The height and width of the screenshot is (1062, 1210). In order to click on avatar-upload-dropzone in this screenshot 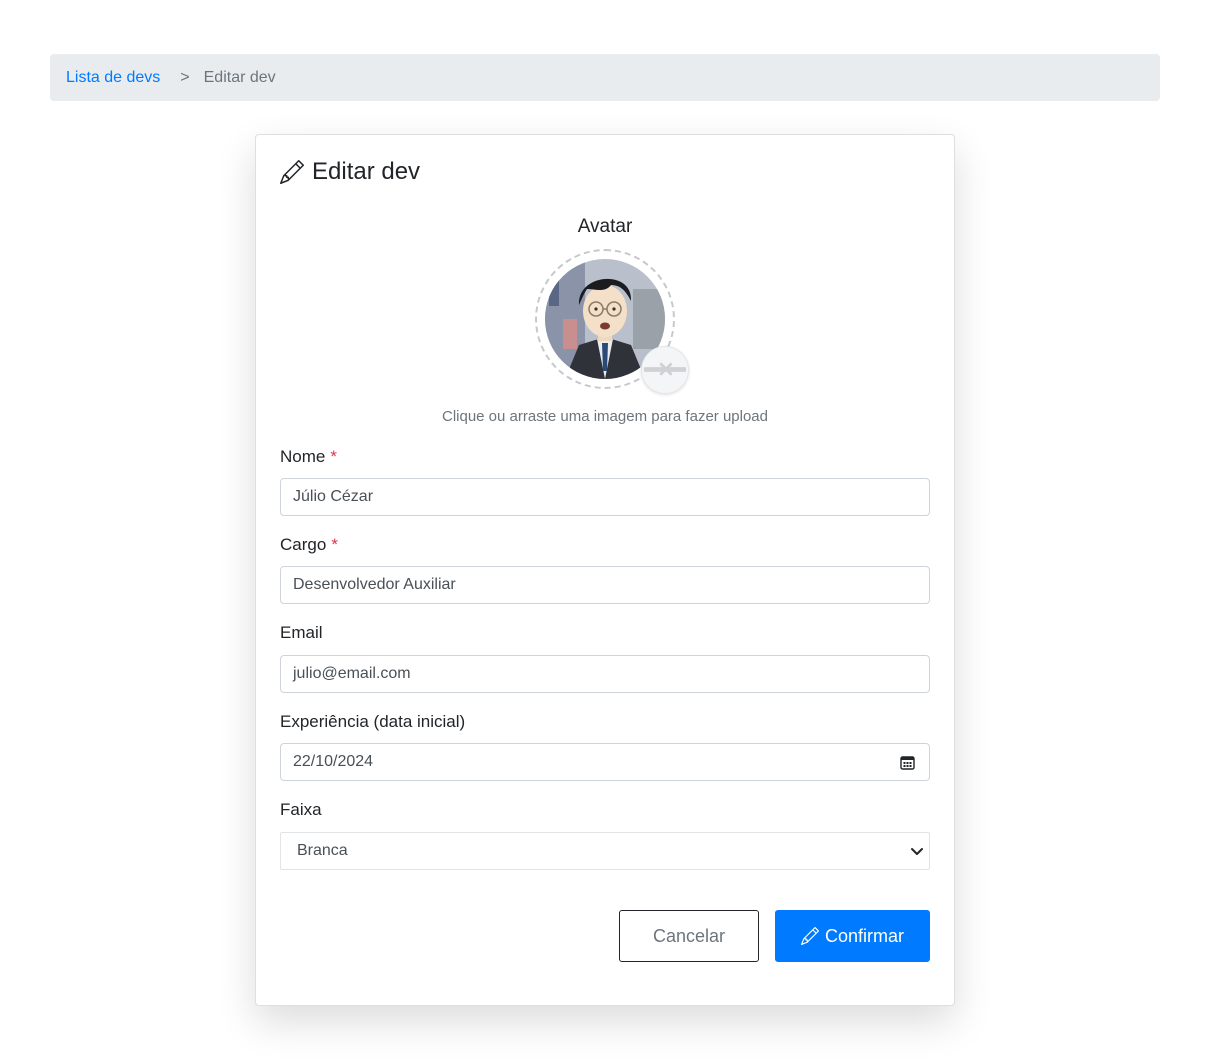, I will do `click(612, 321)`.